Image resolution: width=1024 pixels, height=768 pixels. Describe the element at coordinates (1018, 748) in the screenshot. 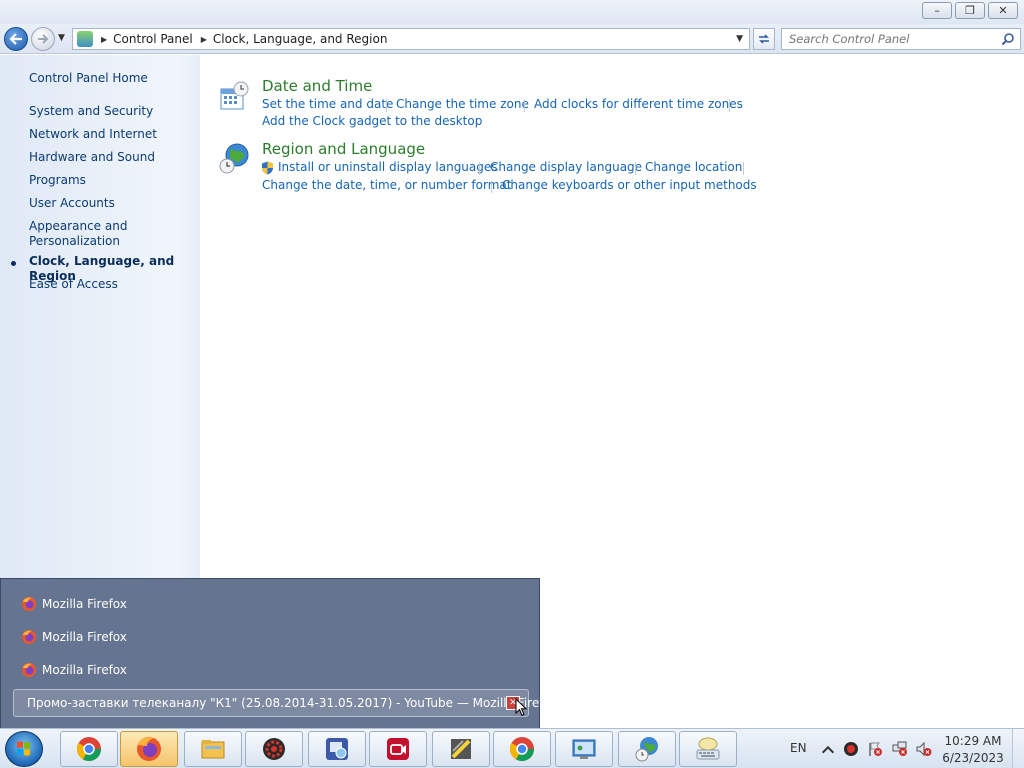

I see `show-desktop-button` at that location.